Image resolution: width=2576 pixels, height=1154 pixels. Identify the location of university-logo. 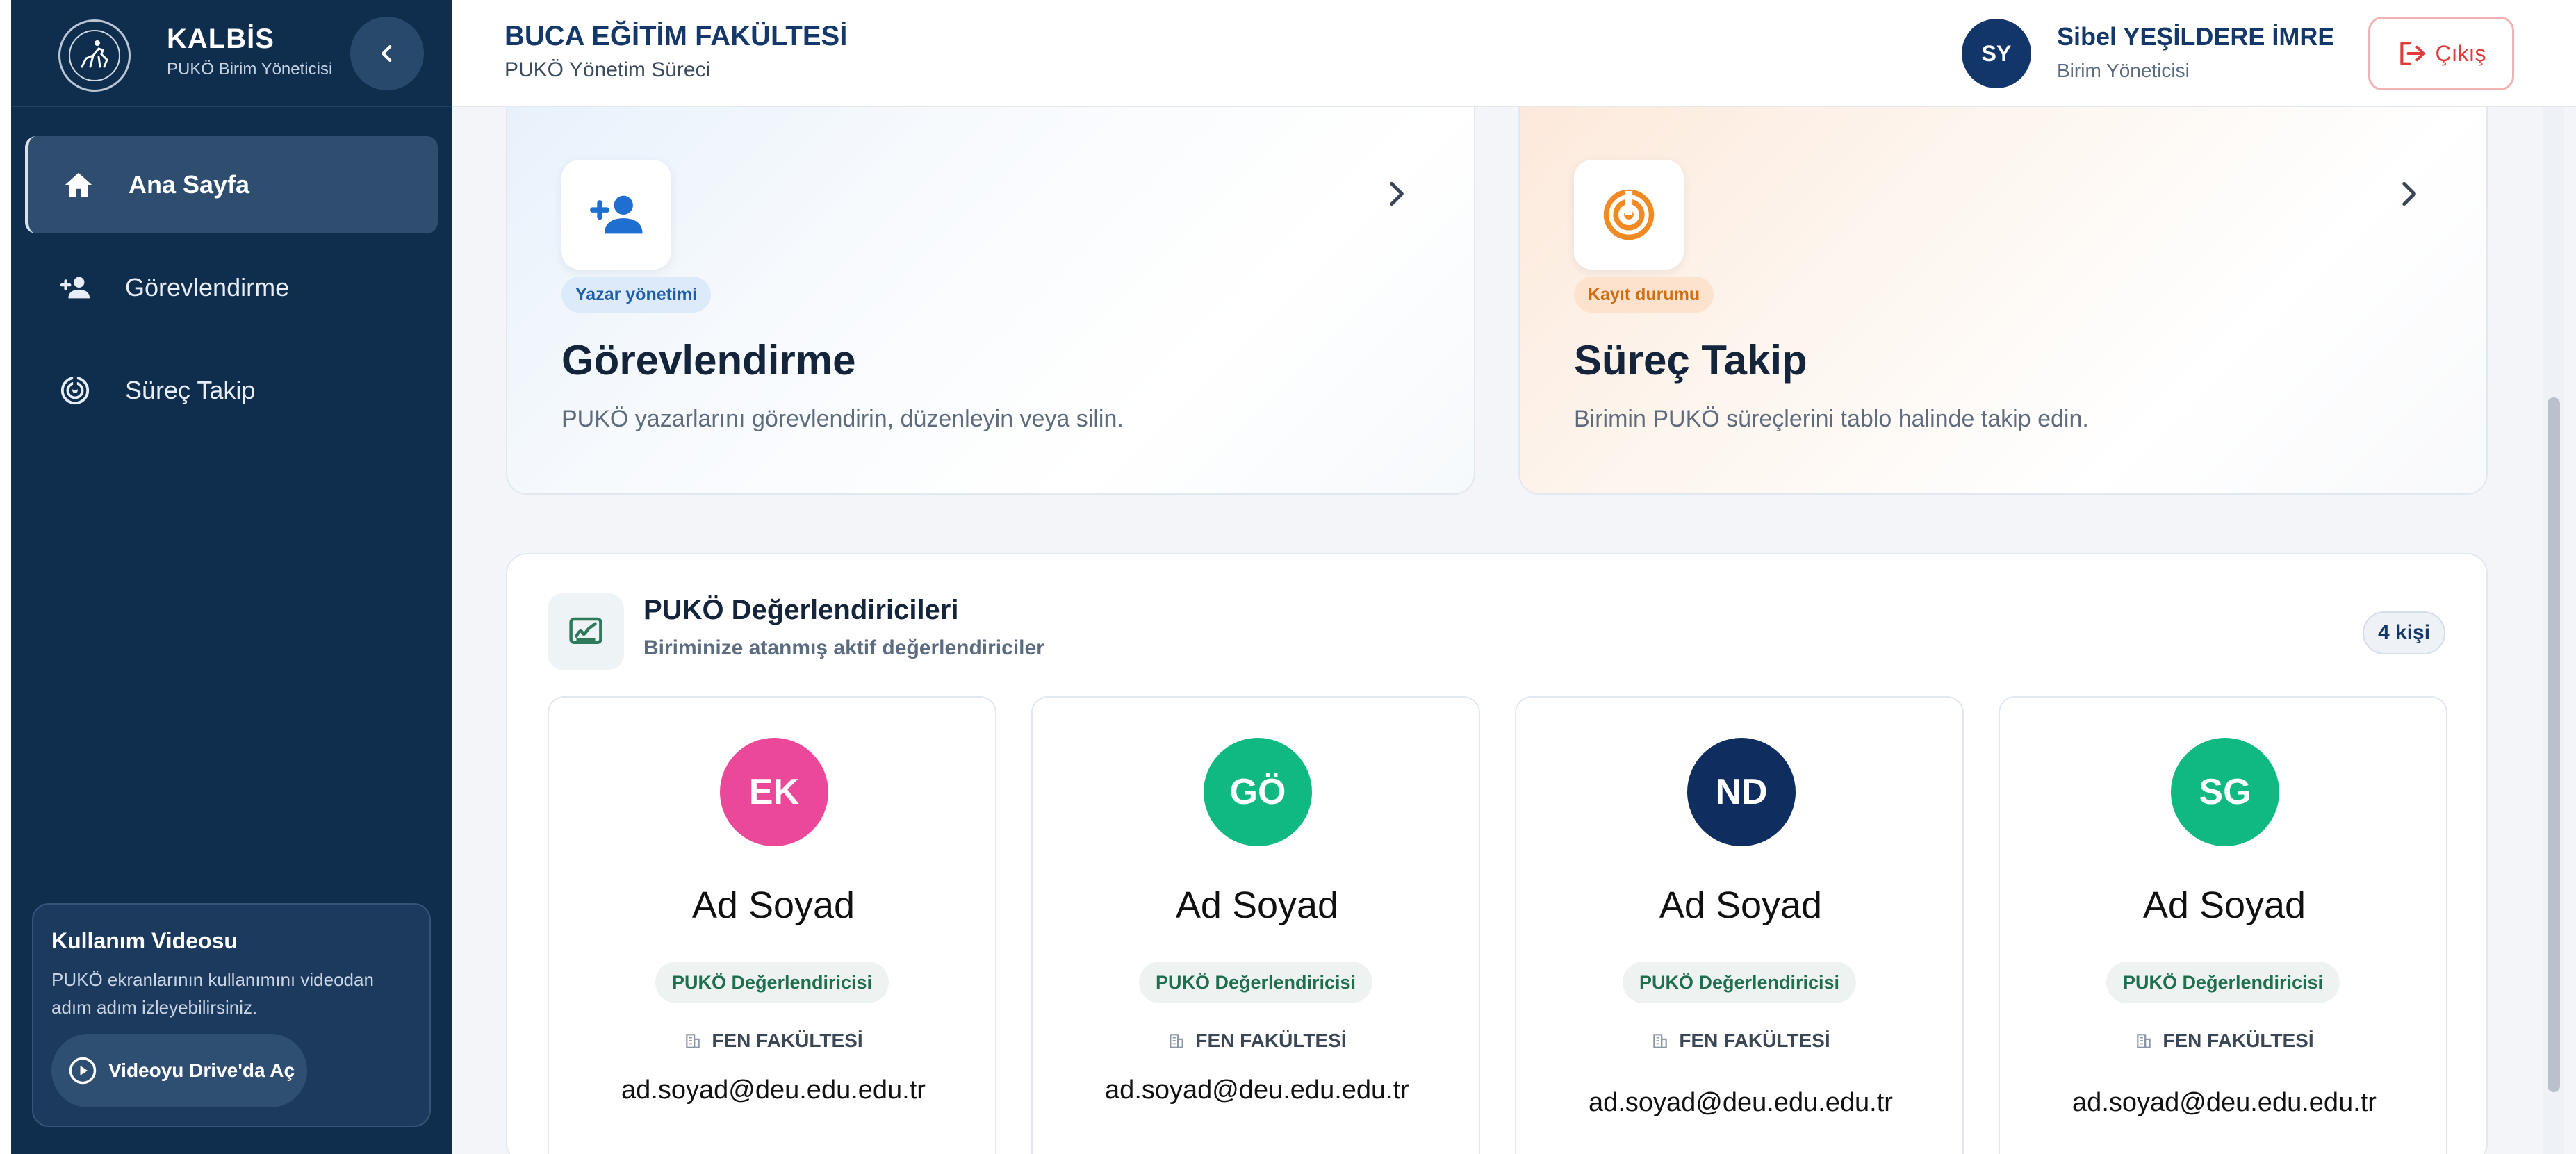
(94, 56).